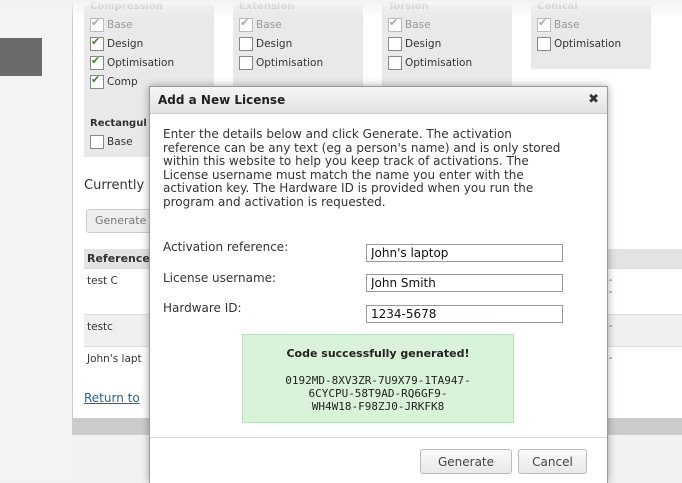 The height and width of the screenshot is (483, 682). What do you see at coordinates (122, 81) in the screenshot?
I see `option-label: Comp` at bounding box center [122, 81].